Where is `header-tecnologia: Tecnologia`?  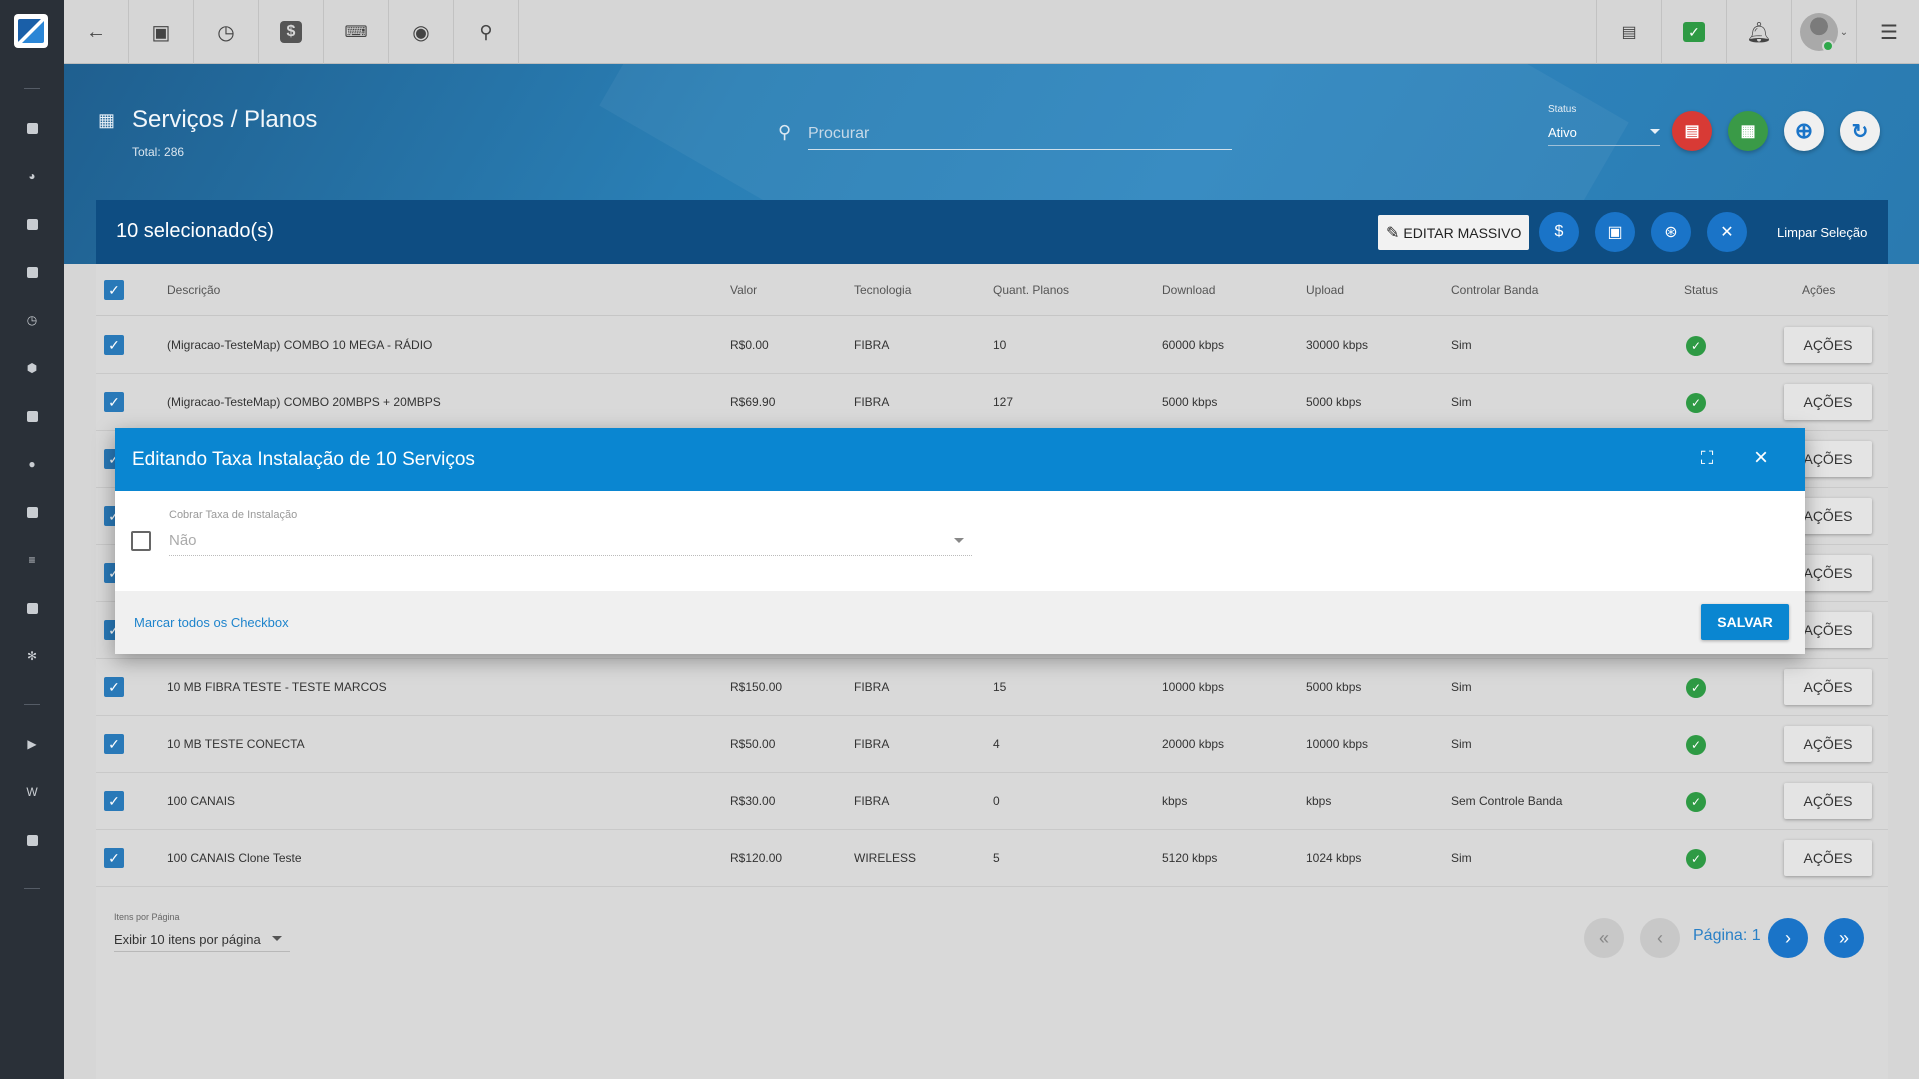 header-tecnologia: Tecnologia is located at coordinates (882, 290).